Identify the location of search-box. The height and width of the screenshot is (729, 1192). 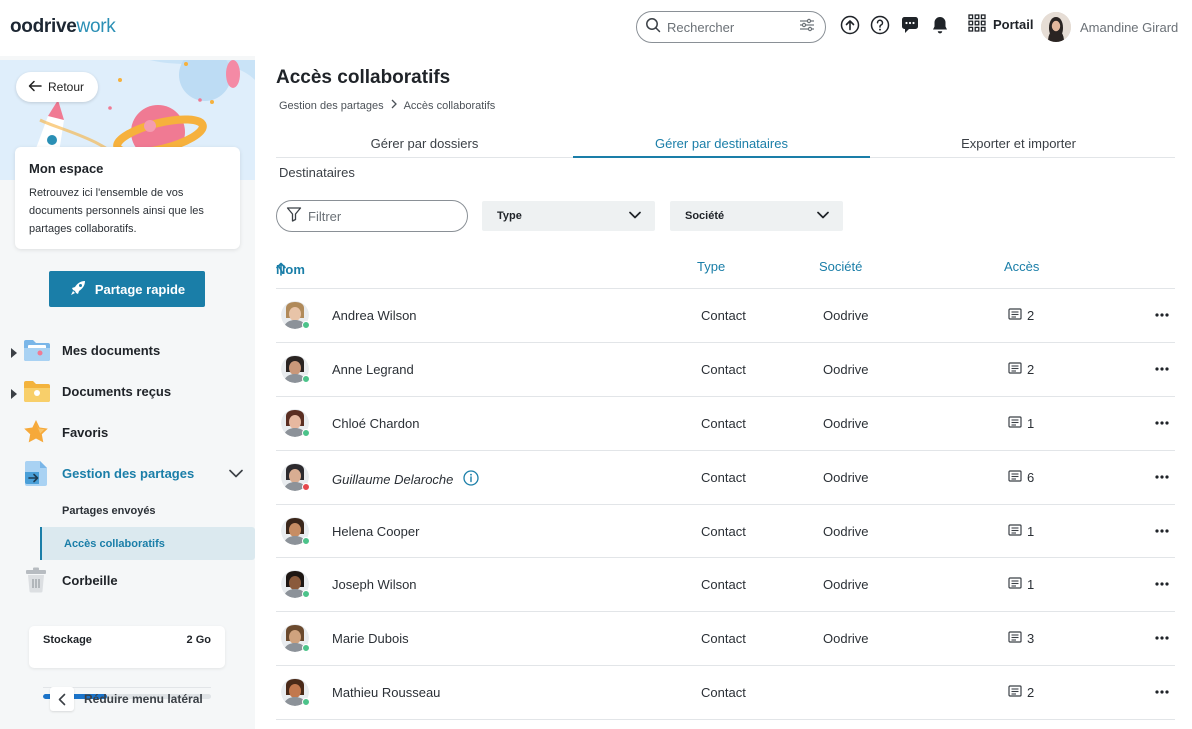
(731, 27).